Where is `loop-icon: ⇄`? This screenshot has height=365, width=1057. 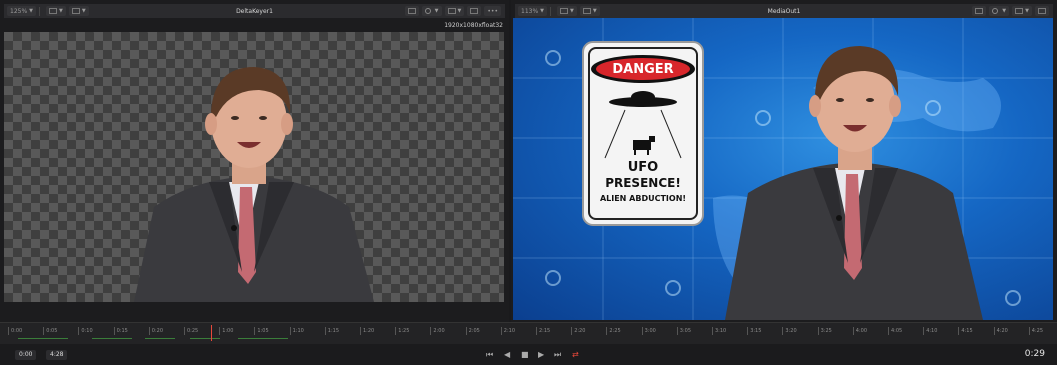 loop-icon: ⇄ is located at coordinates (575, 355).